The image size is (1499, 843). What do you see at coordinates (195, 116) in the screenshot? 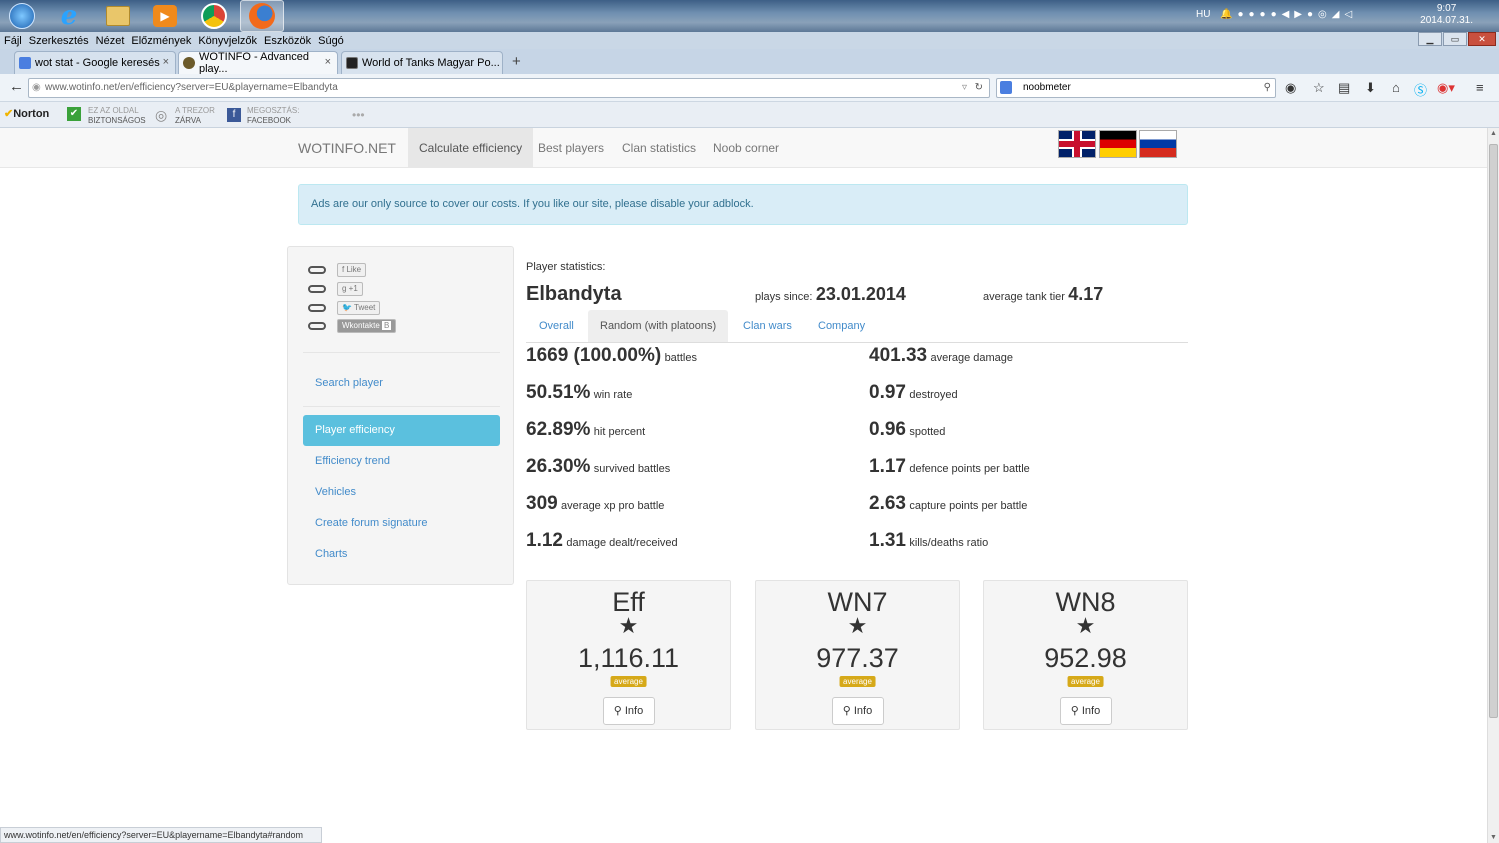
I see `norton-vault-status: A TREZOR ZÁRVA` at bounding box center [195, 116].